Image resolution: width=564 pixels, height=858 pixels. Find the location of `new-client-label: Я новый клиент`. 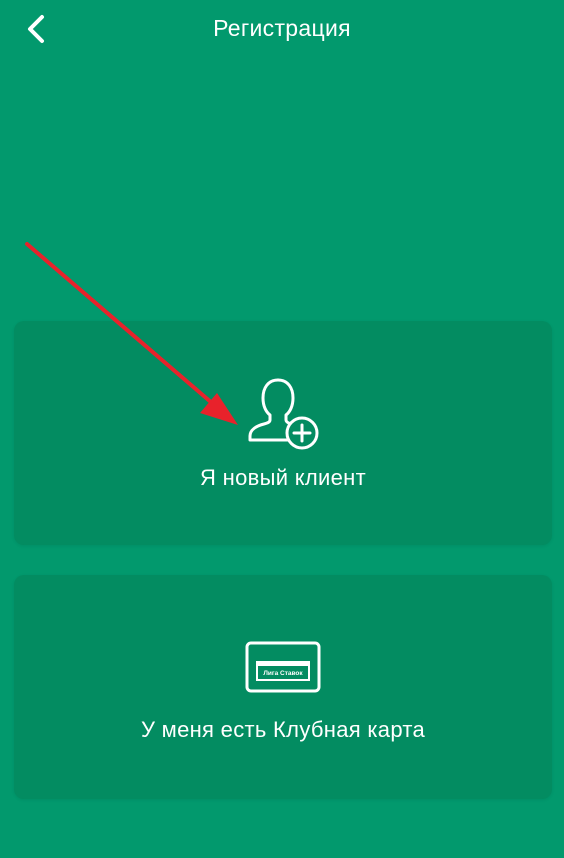

new-client-label: Я новый клиент is located at coordinates (283, 477).